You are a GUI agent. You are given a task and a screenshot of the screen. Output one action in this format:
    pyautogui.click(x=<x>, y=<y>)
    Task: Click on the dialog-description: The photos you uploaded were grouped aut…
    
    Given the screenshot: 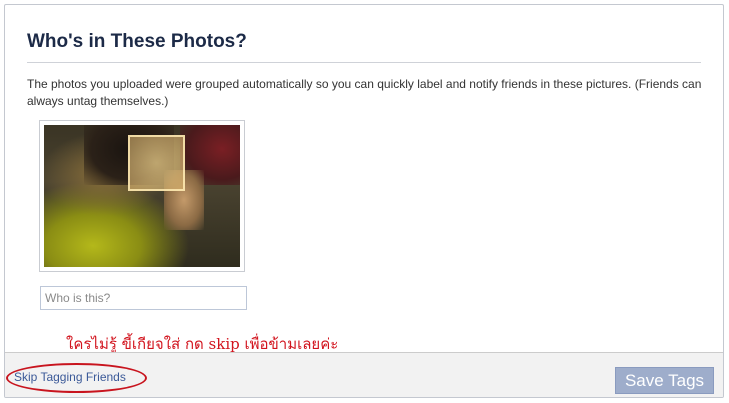 What is the action you would take?
    pyautogui.click(x=364, y=92)
    